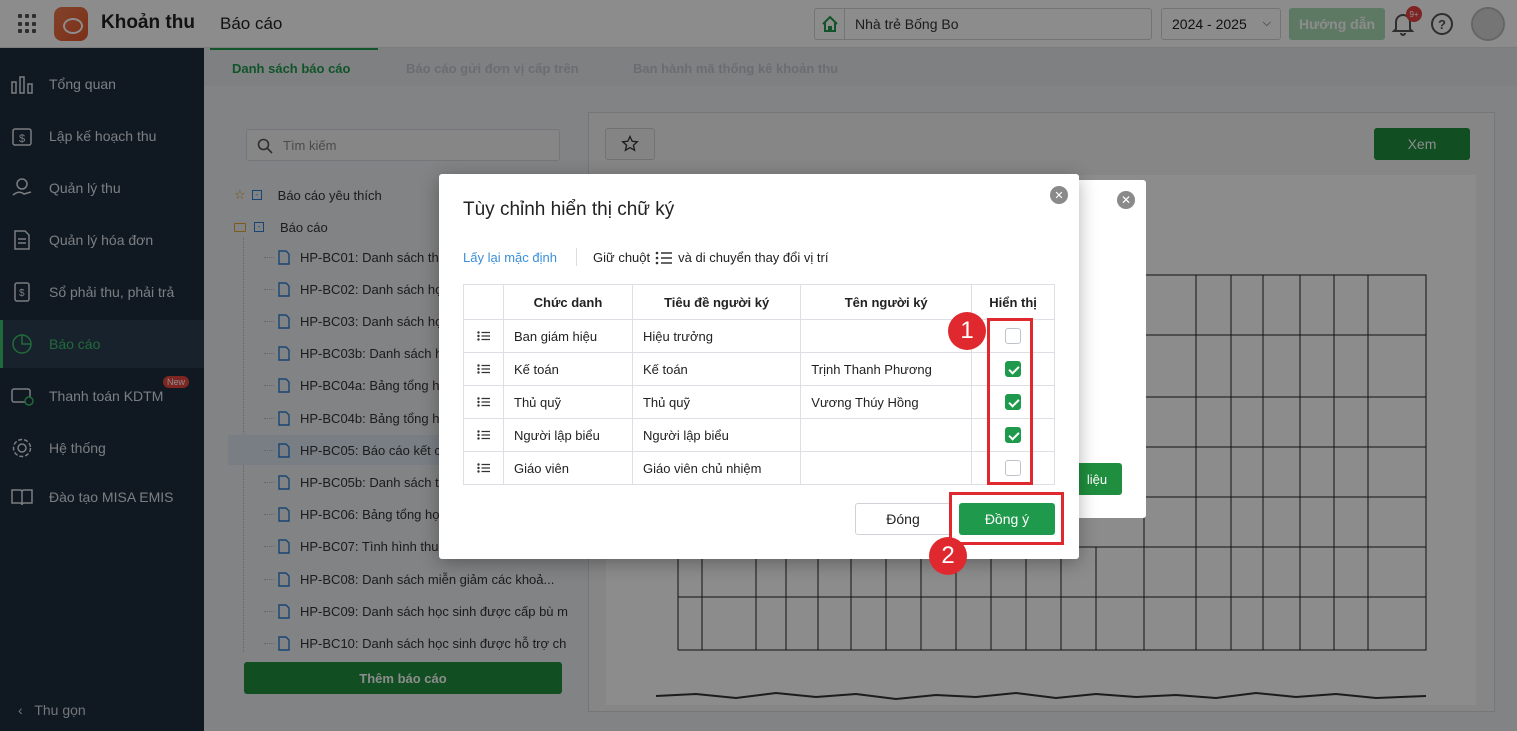 Image resolution: width=1517 pixels, height=731 pixels. Describe the element at coordinates (1097, 479) in the screenshot. I see `background-dialog-button: liệu` at that location.